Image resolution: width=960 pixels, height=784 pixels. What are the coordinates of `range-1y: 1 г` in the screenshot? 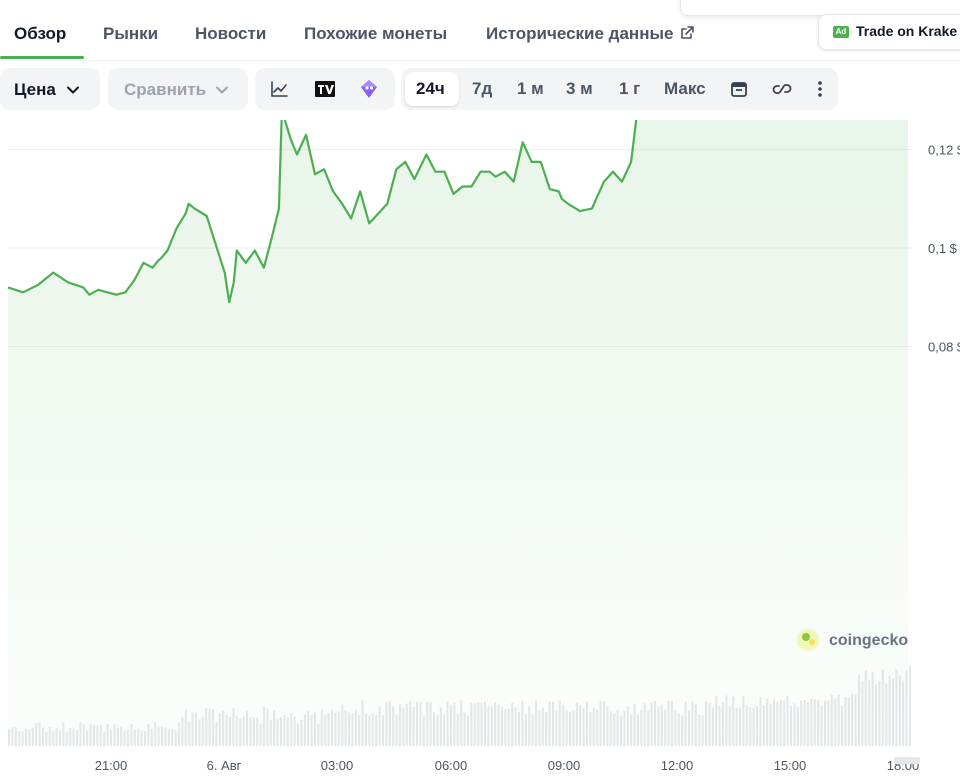 It's located at (629, 89).